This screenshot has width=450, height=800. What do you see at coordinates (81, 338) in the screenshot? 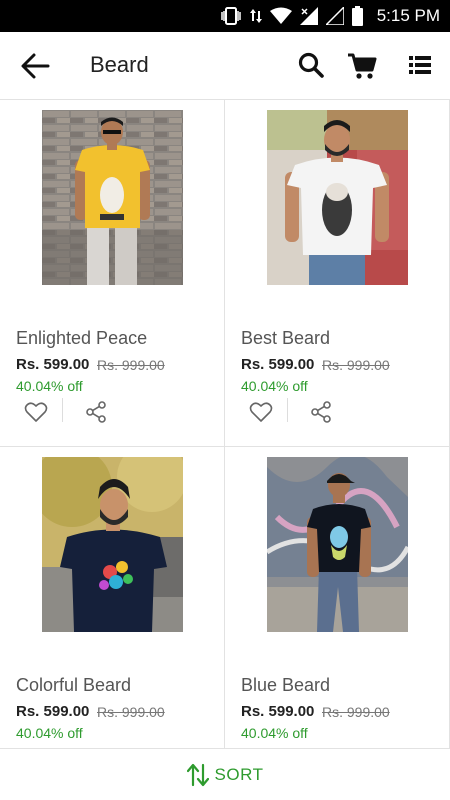
I see `product-name: Enlighted Peace` at bounding box center [81, 338].